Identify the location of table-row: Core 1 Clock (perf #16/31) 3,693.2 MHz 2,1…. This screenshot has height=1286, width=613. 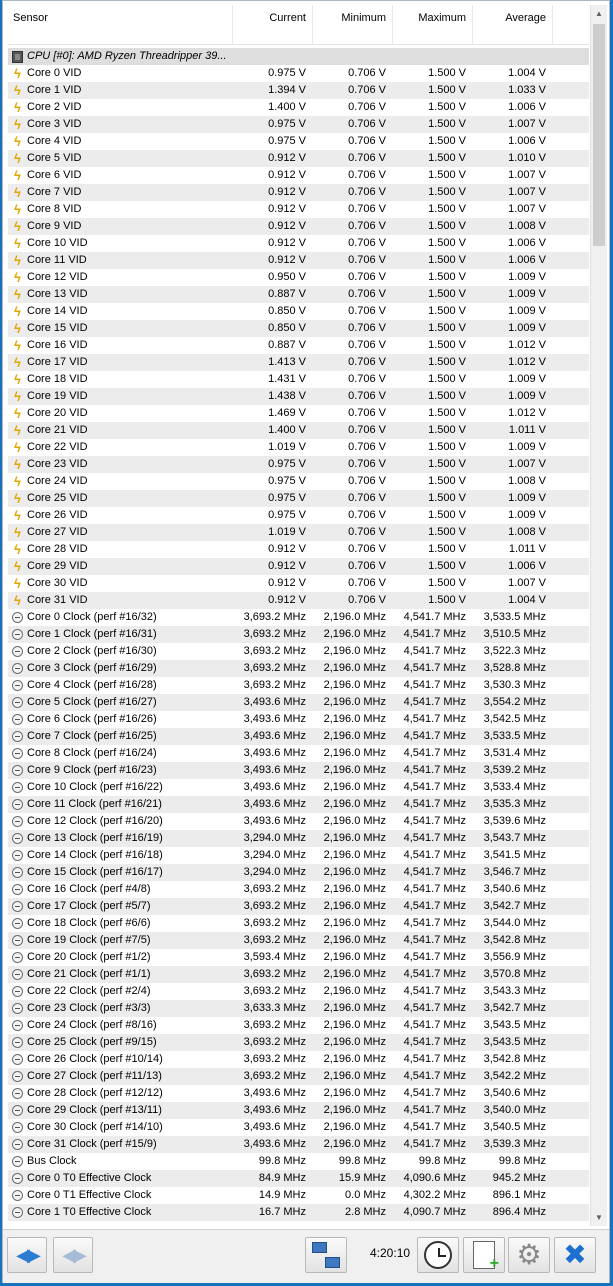
(298, 634).